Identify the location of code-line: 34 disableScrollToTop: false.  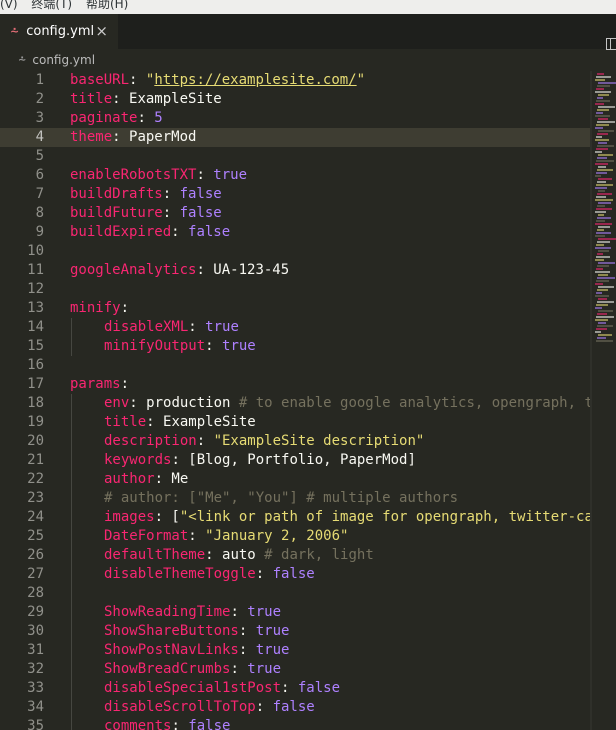
(296, 707).